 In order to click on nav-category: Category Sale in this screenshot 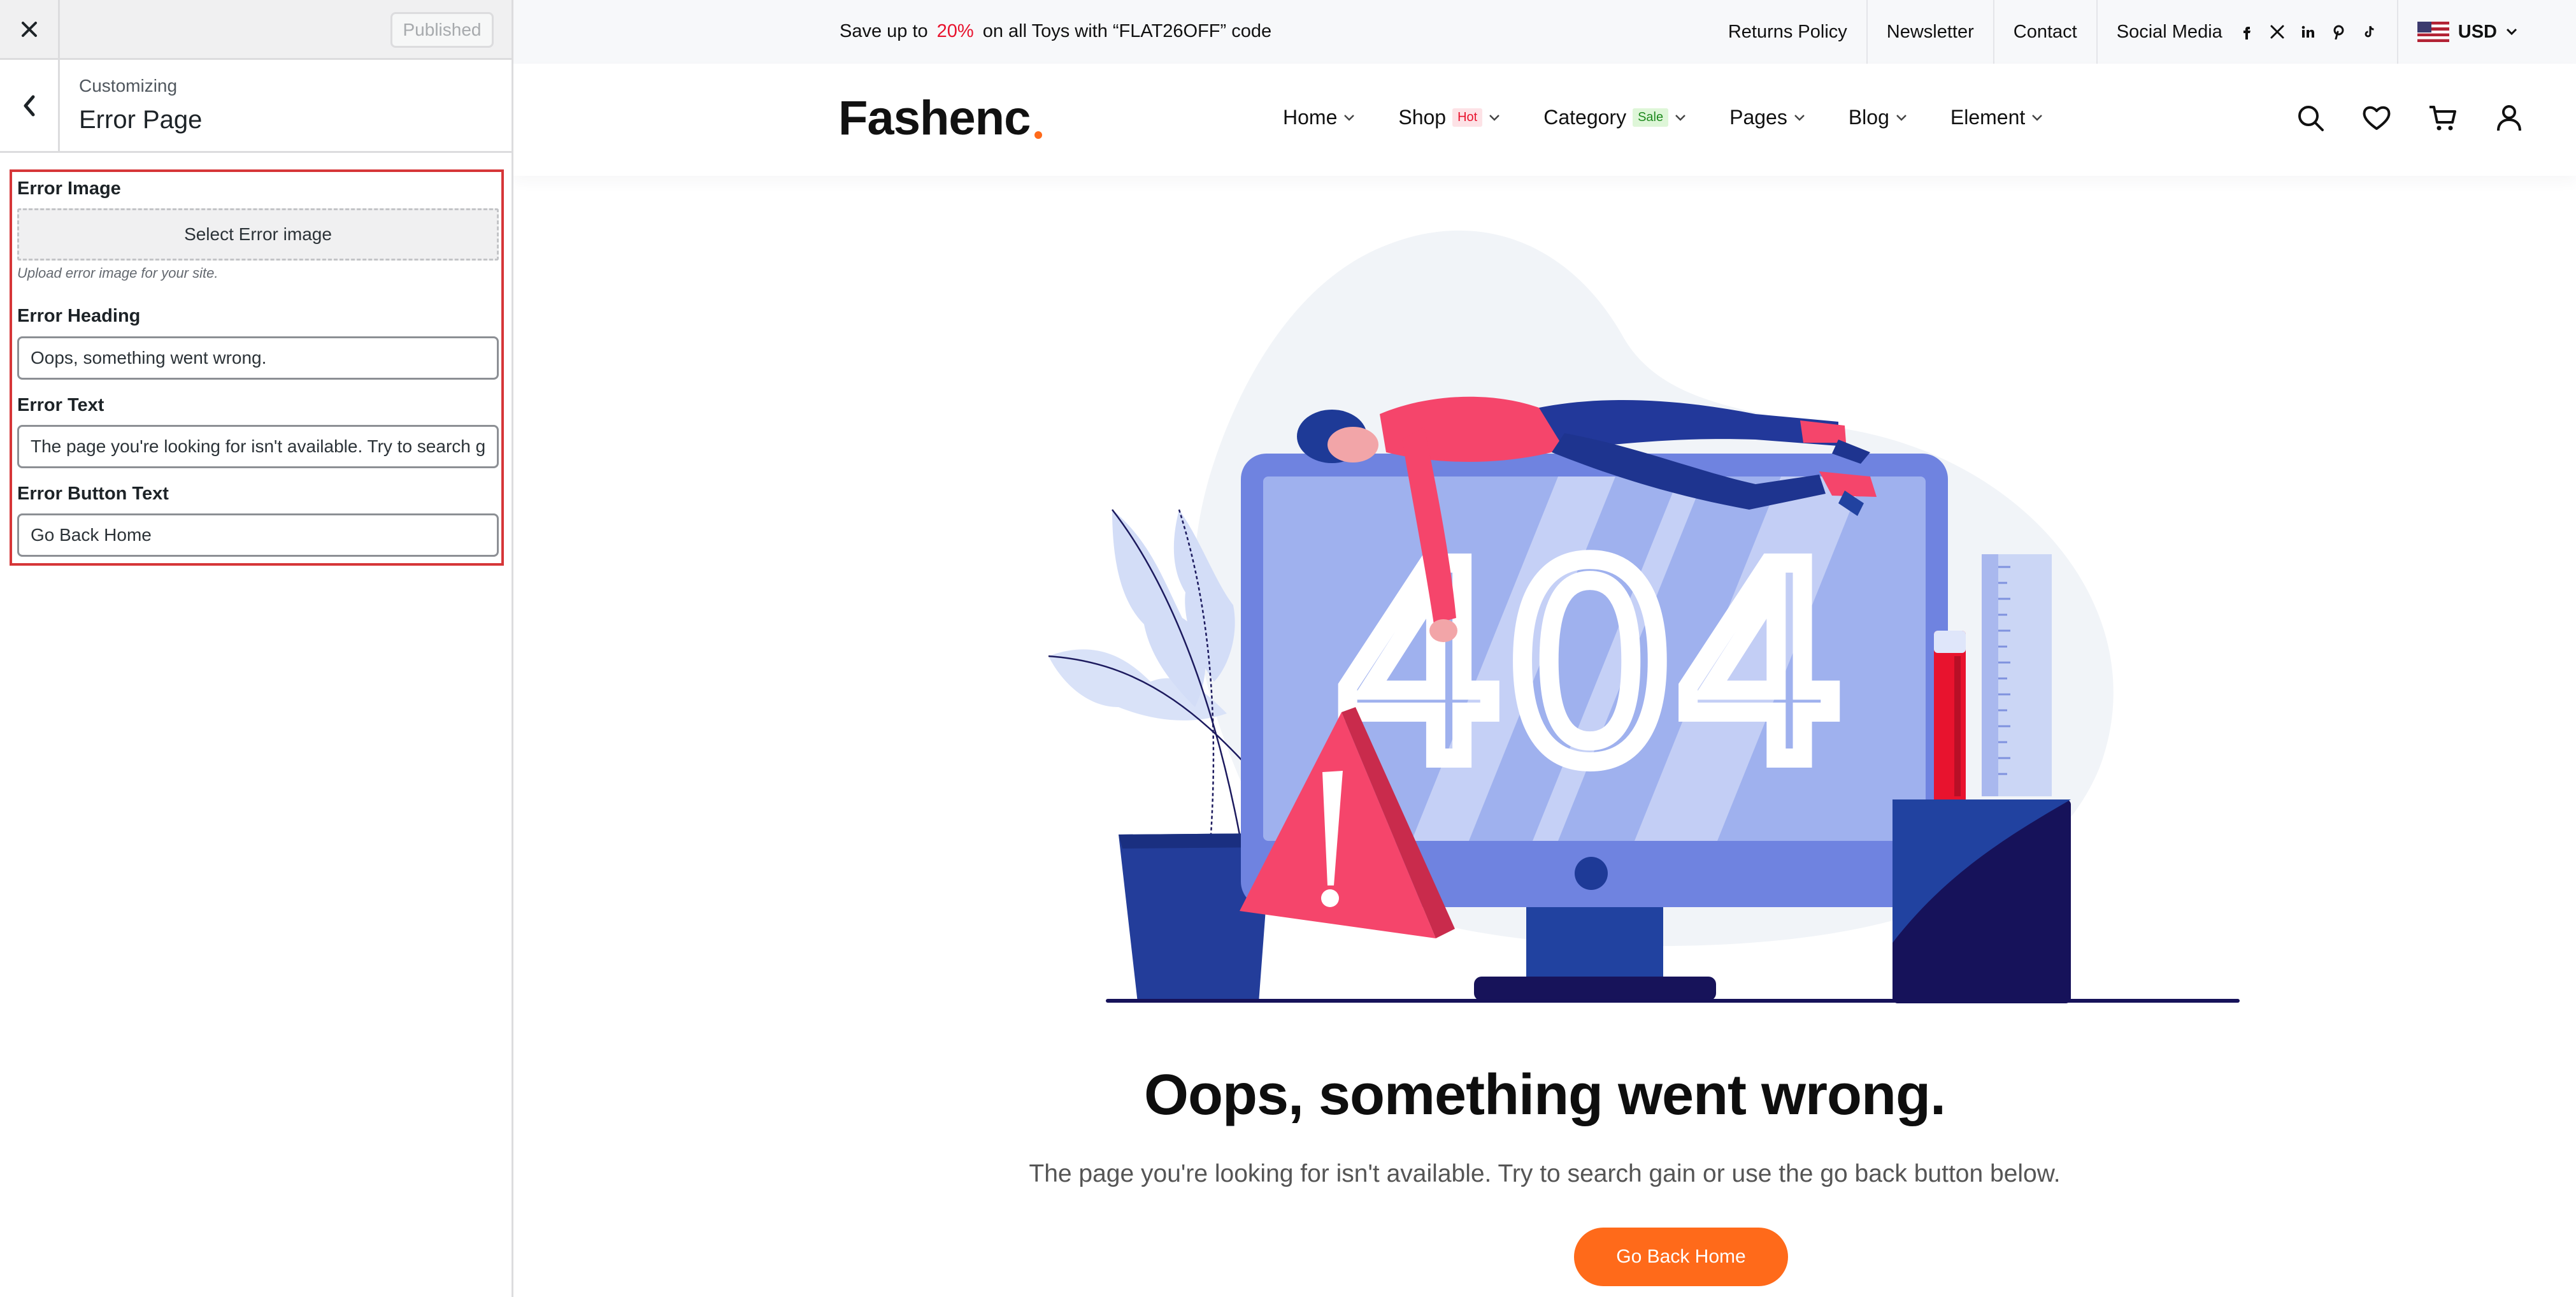, I will do `click(1614, 118)`.